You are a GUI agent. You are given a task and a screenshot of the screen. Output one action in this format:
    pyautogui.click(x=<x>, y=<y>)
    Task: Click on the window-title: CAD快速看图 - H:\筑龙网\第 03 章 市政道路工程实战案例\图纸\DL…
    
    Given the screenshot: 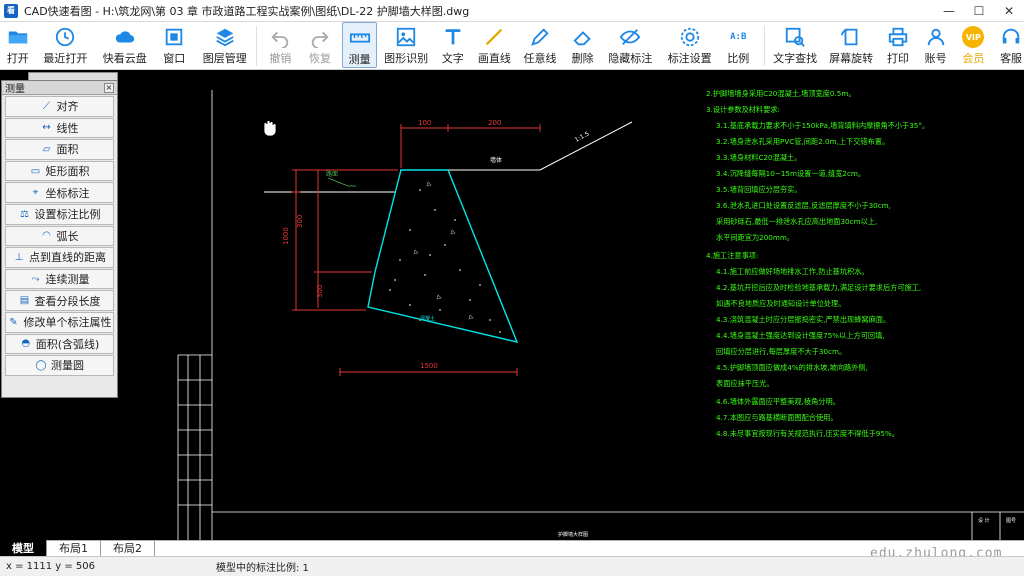 What is the action you would take?
    pyautogui.click(x=247, y=11)
    